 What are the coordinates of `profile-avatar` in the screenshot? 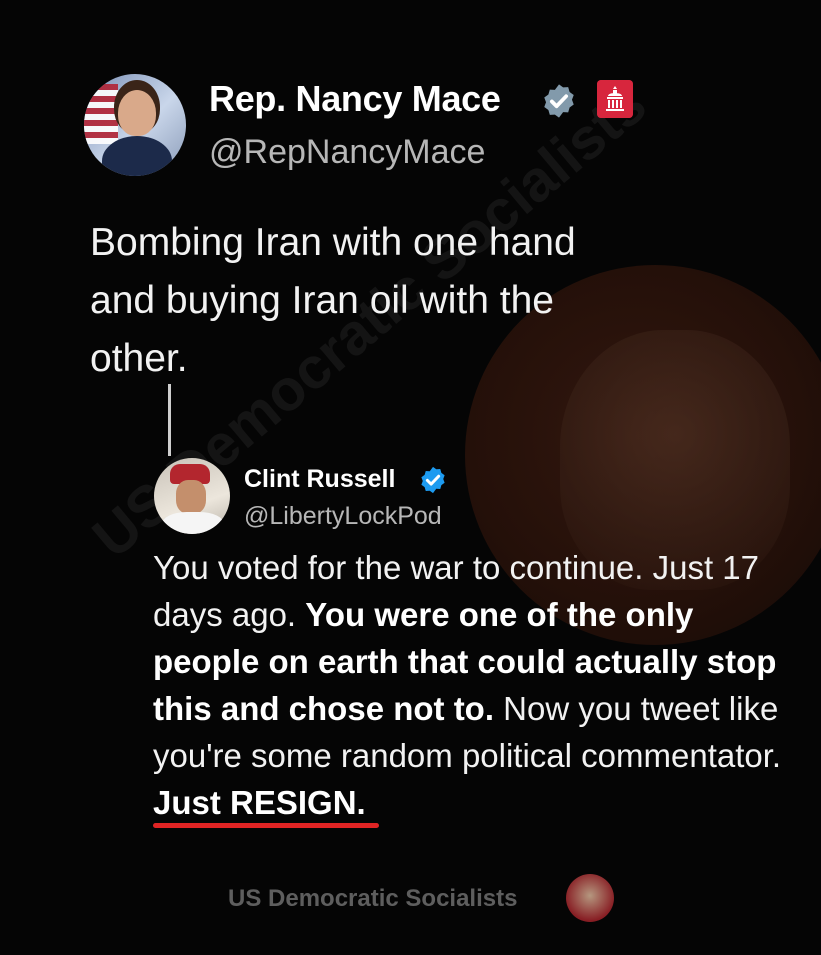 It's located at (135, 125).